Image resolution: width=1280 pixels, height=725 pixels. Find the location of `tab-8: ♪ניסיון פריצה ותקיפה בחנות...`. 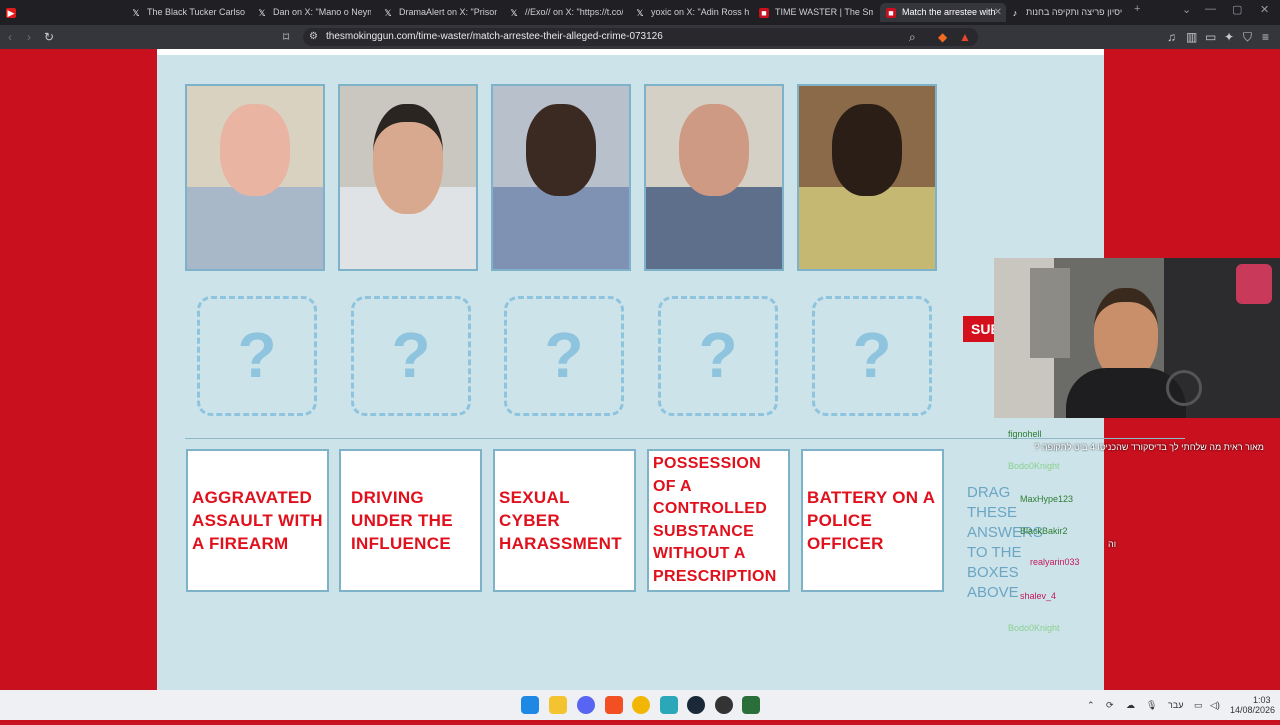

tab-8: ♪ניסיון פריצה ותקיפה בחנות... is located at coordinates (1066, 12).